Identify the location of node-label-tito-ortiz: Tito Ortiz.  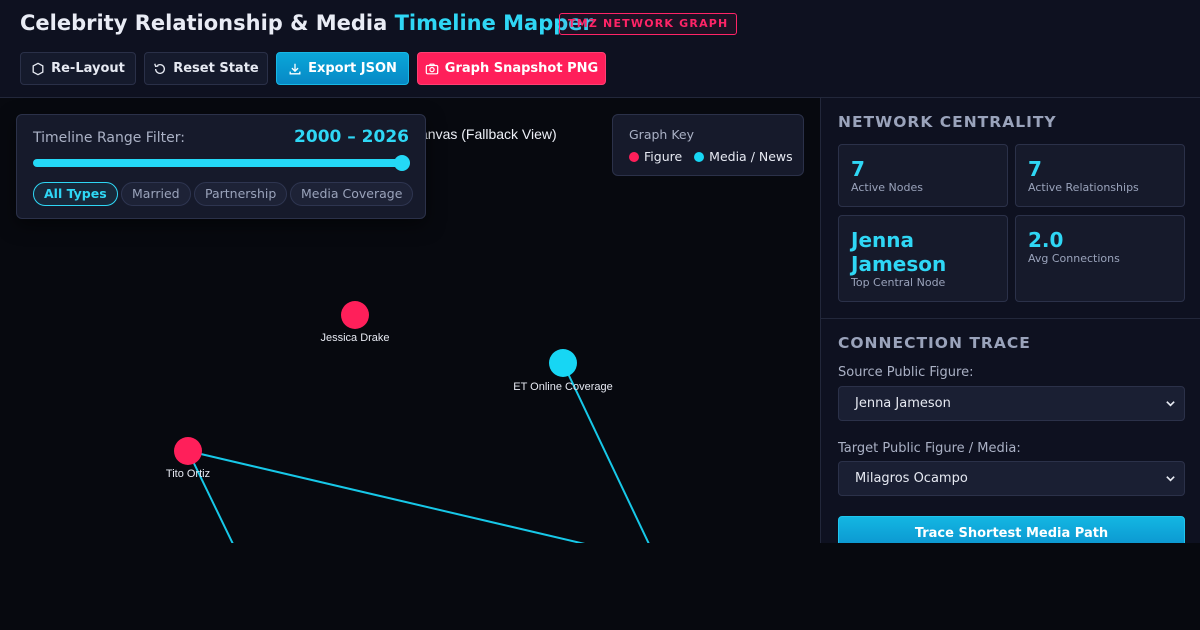
(188, 474).